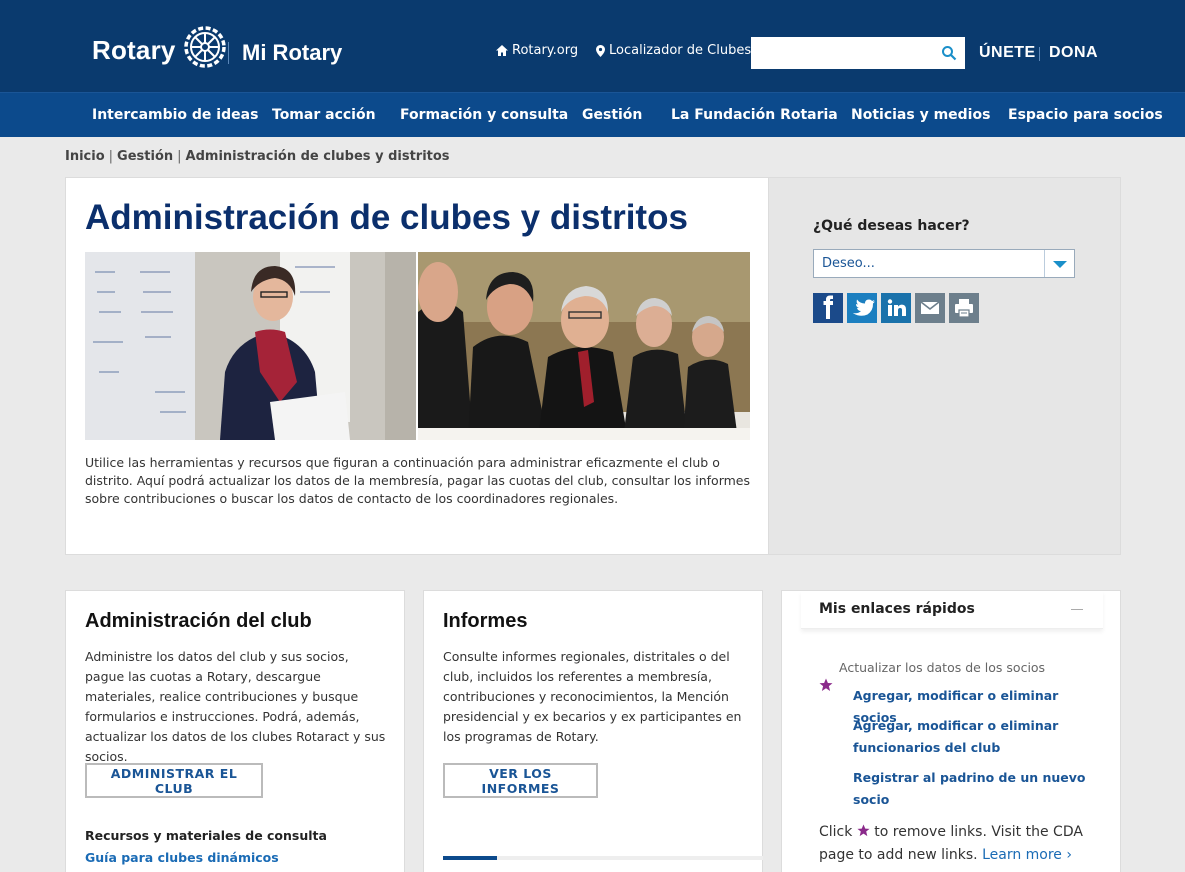  I want to click on home-icon, so click(502, 50).